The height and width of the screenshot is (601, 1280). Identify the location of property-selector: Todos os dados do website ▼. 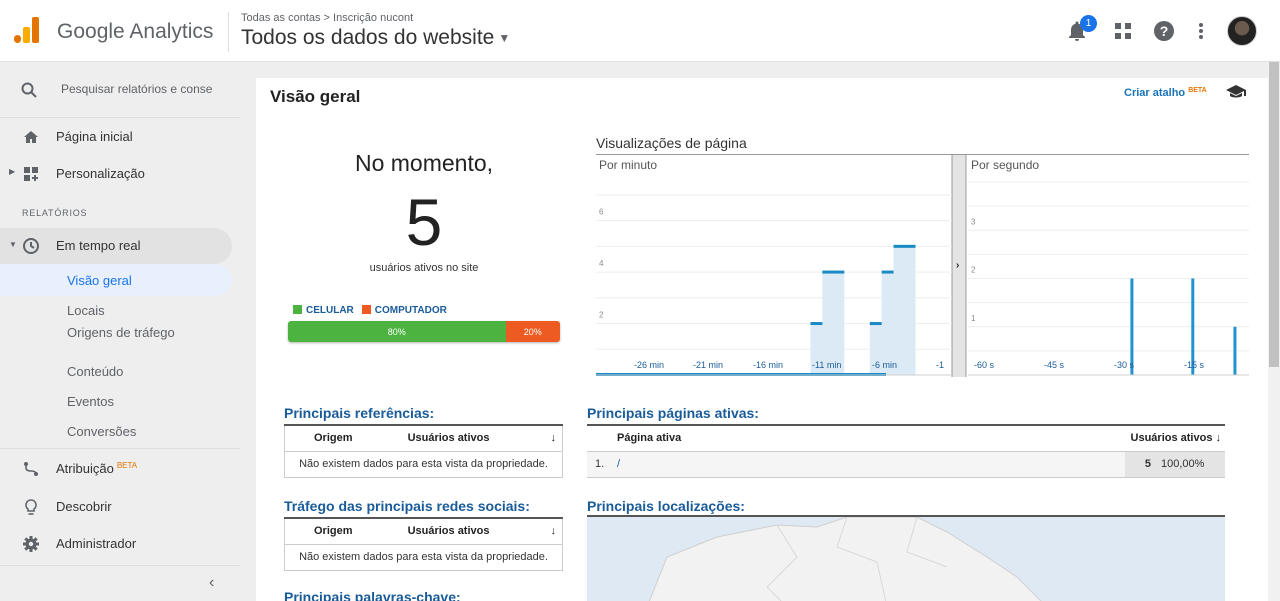
(375, 38).